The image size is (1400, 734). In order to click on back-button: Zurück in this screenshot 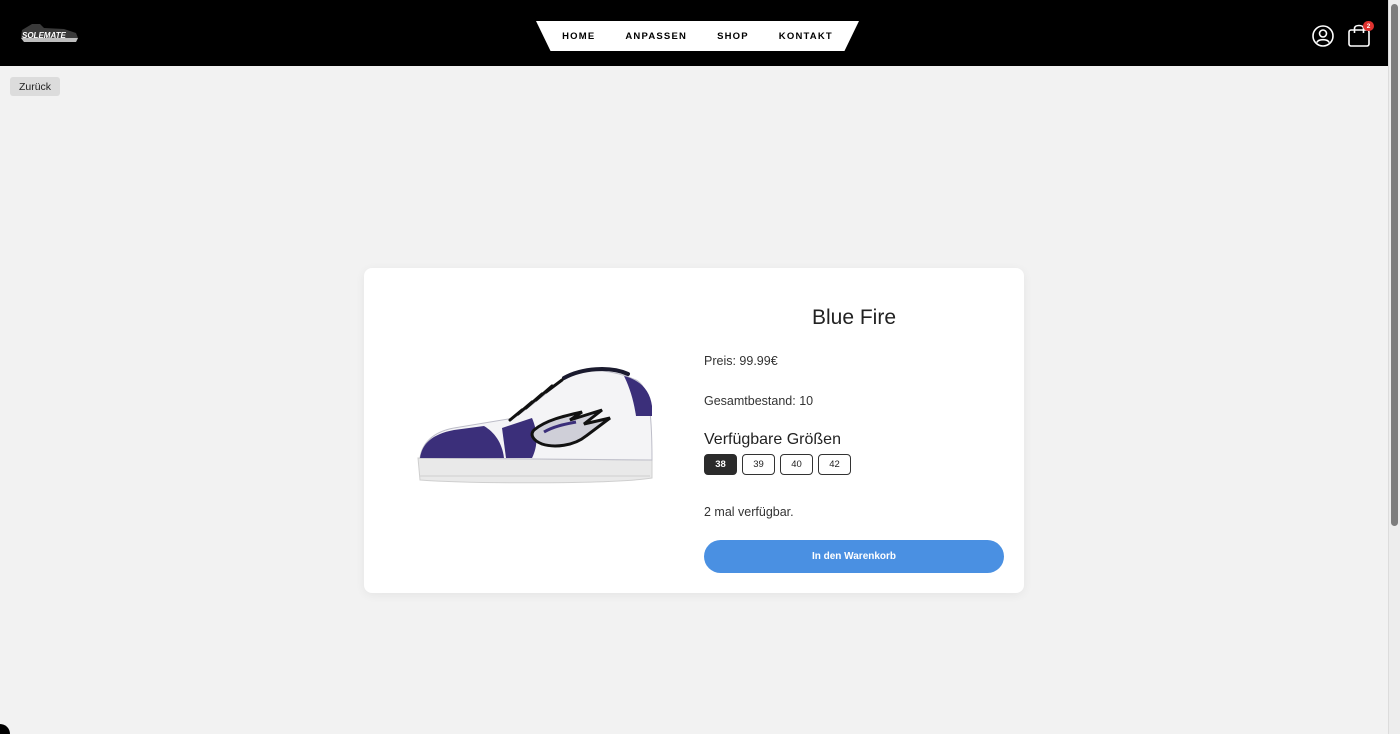, I will do `click(35, 86)`.